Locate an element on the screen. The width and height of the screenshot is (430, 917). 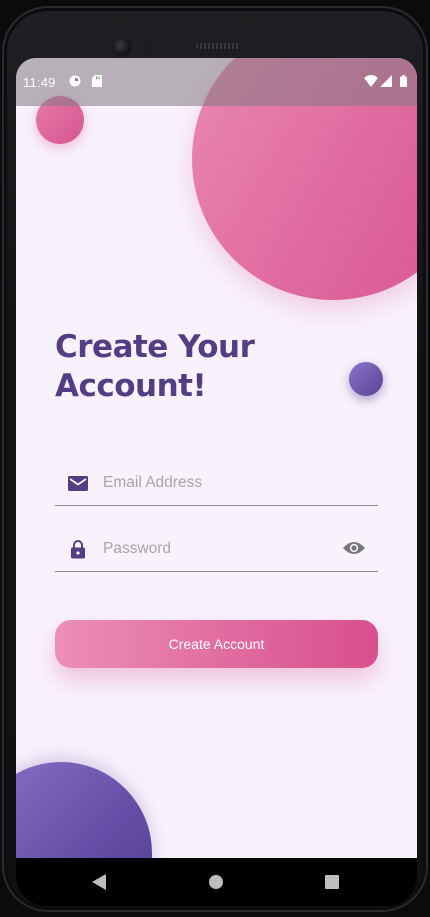
lock-icon is located at coordinates (78, 549).